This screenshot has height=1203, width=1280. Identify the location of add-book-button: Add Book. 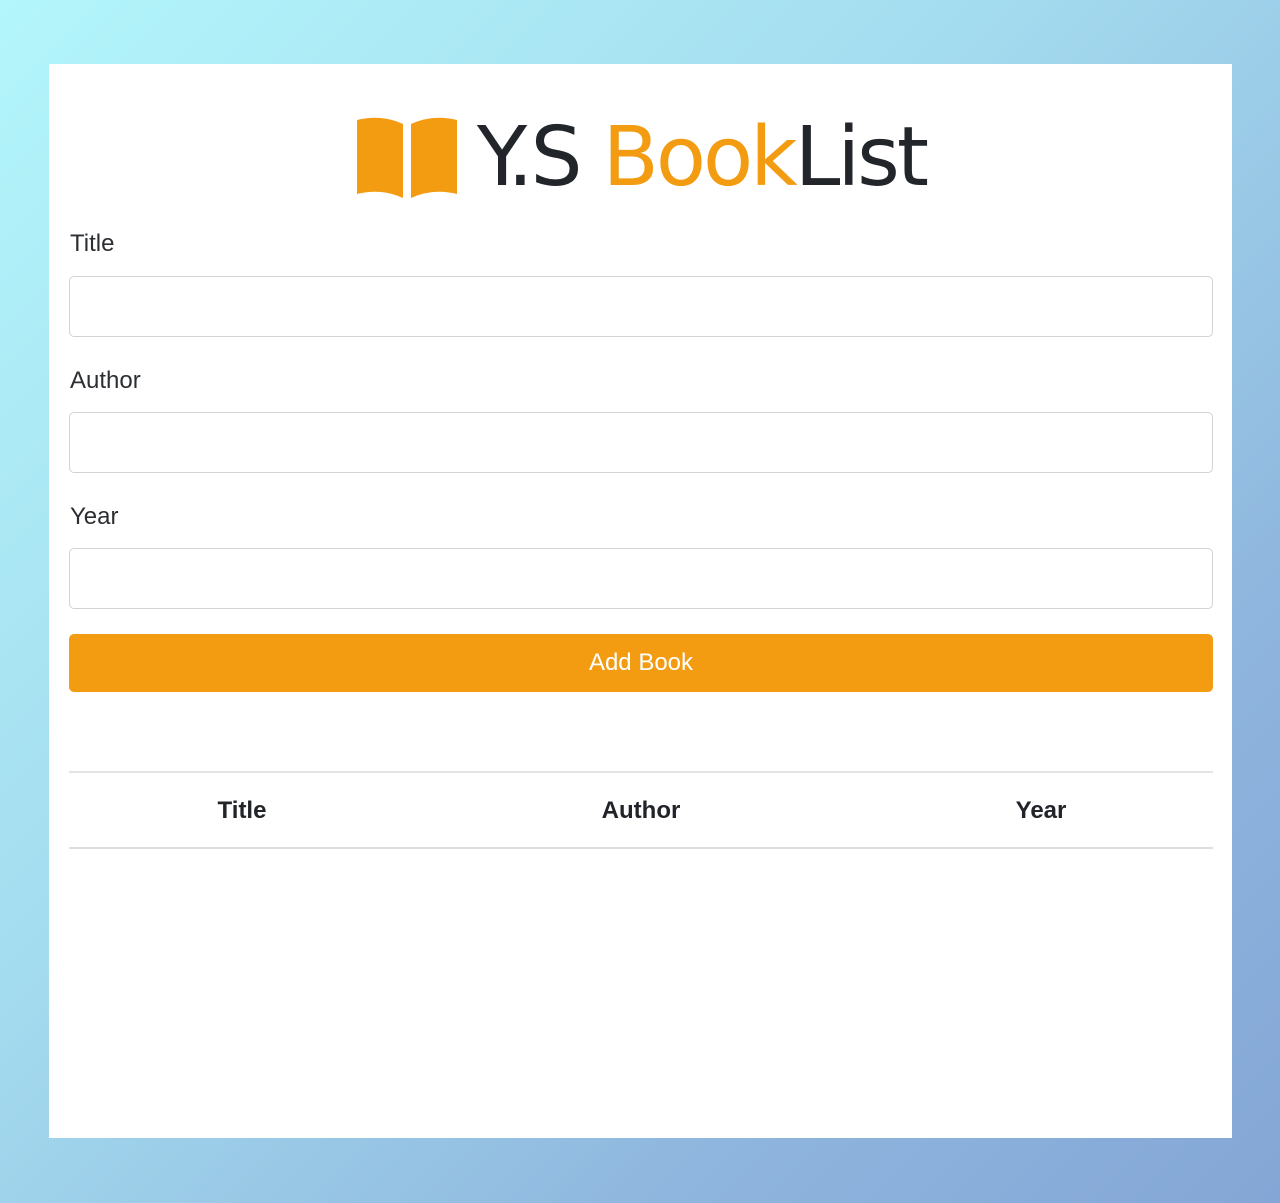
(641, 663).